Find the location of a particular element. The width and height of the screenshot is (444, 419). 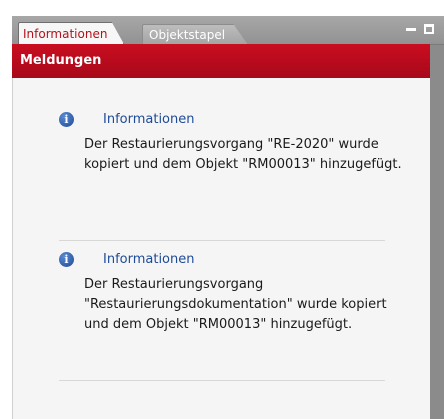

tab-objektstapel: Objektstapel is located at coordinates (195, 34).